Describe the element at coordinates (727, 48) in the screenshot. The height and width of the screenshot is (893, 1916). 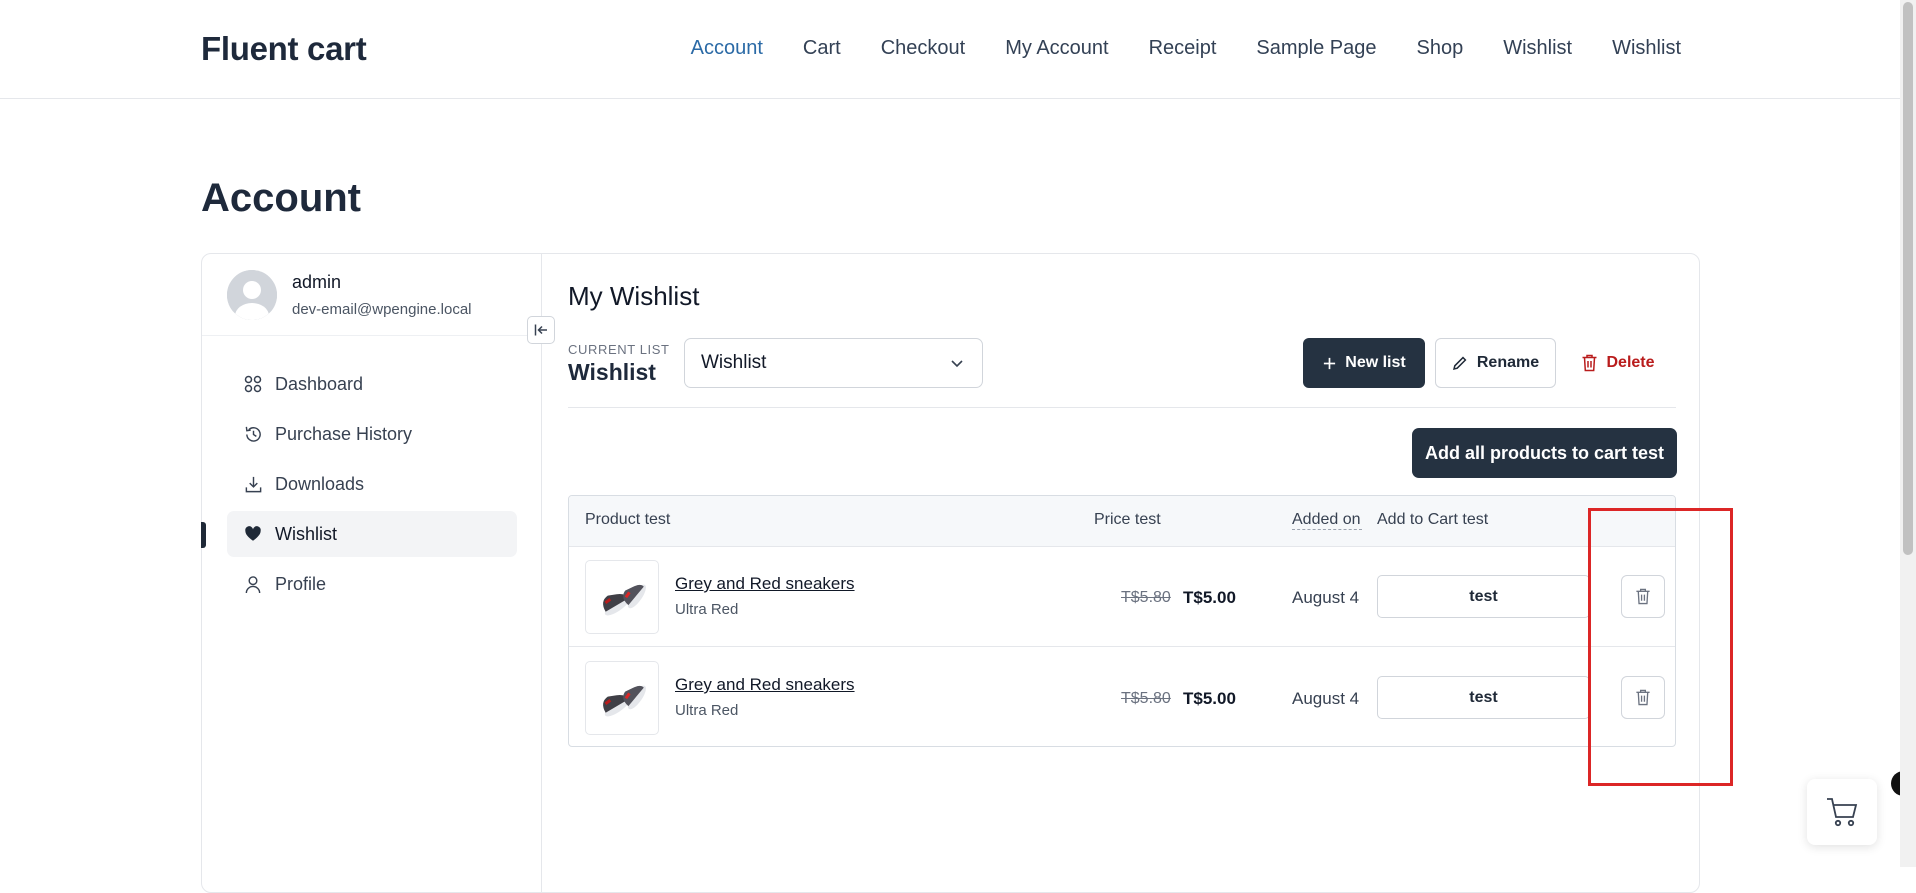
I see `nav-account: Account` at that location.